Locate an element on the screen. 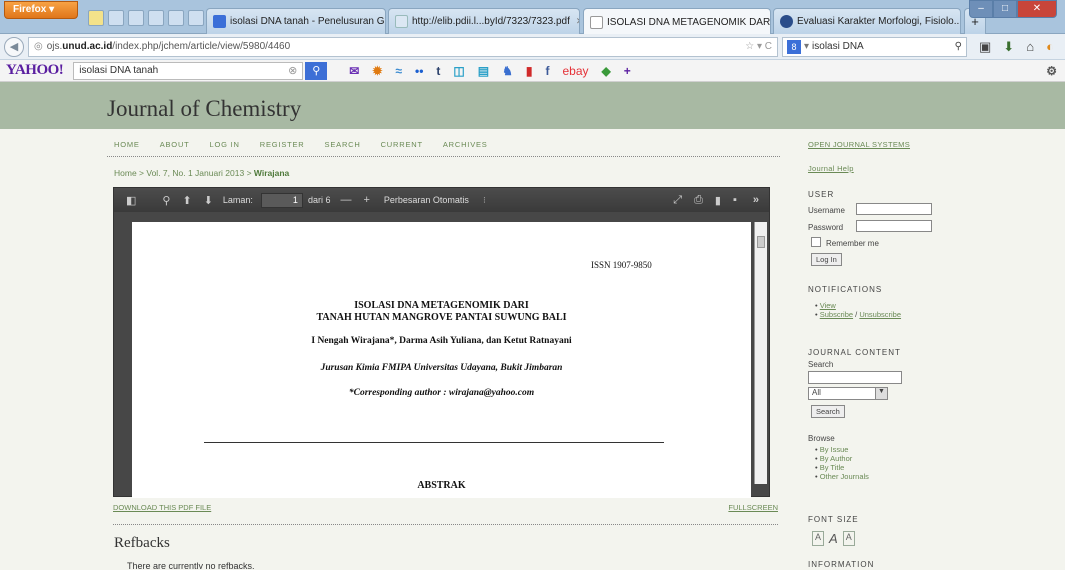 This screenshot has width=1065, height=570. find-icon: ⚲ is located at coordinates (166, 200).